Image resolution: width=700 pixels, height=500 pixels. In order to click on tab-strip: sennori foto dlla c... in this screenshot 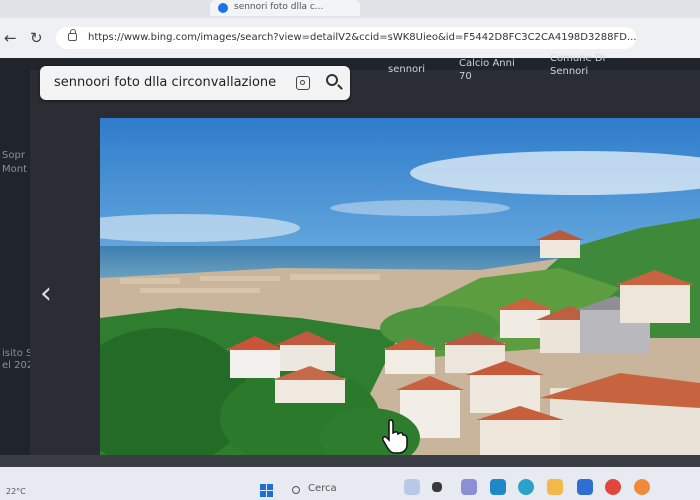, I will do `click(350, 9)`.